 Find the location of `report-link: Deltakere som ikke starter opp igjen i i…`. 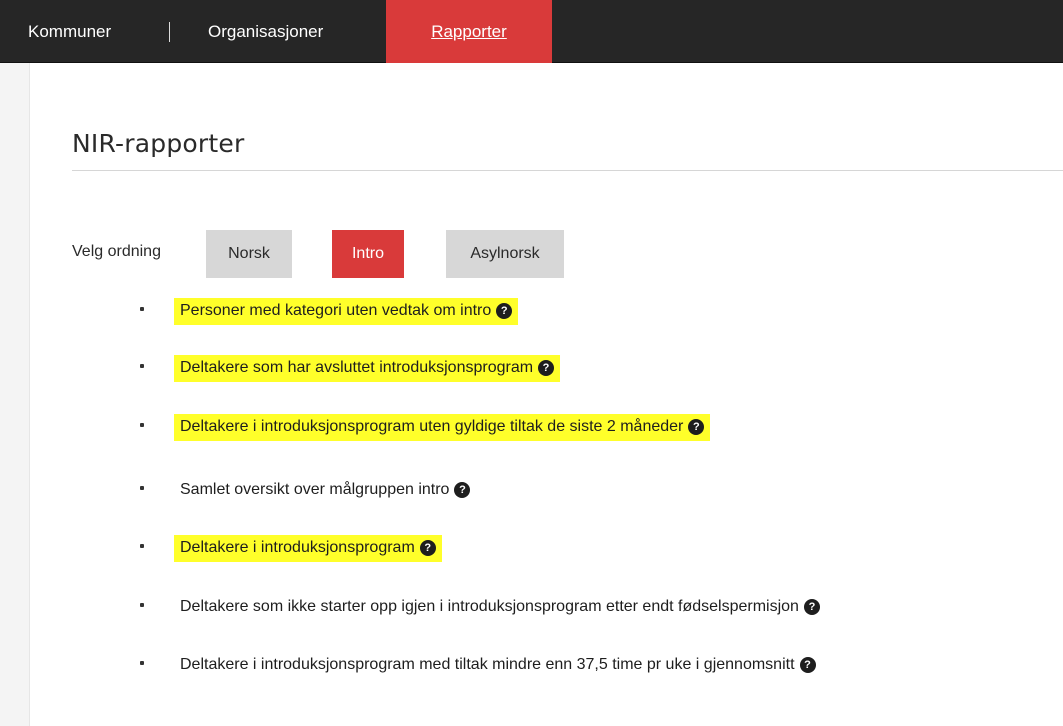

report-link: Deltakere som ikke starter opp igjen i i… is located at coordinates (500, 607).